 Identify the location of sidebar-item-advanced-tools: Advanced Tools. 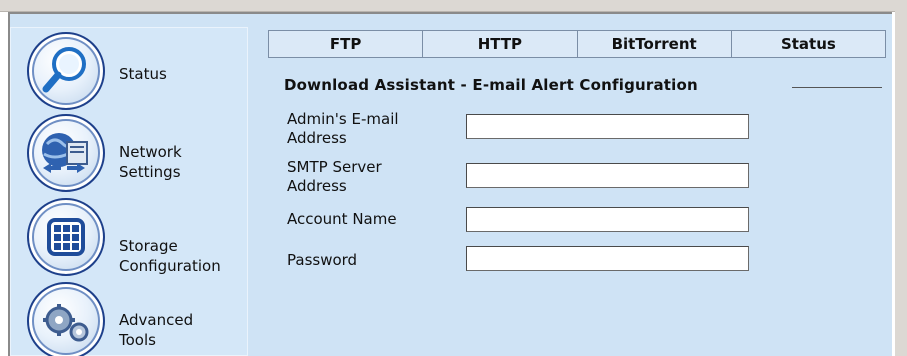
(130, 318).